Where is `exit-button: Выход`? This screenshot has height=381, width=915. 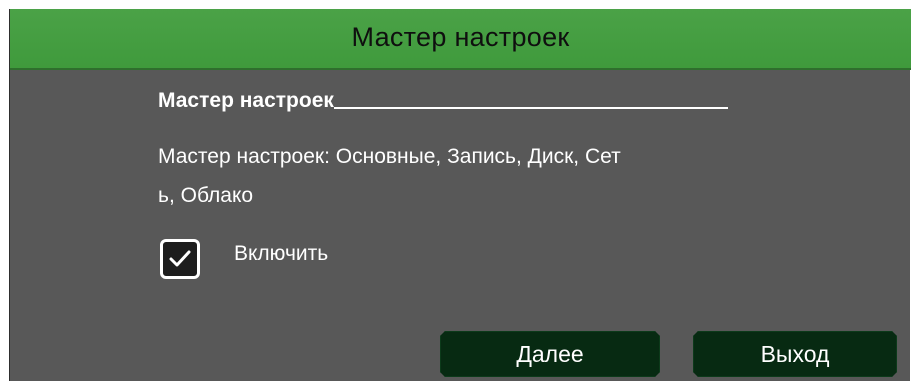 exit-button: Выход is located at coordinates (795, 354).